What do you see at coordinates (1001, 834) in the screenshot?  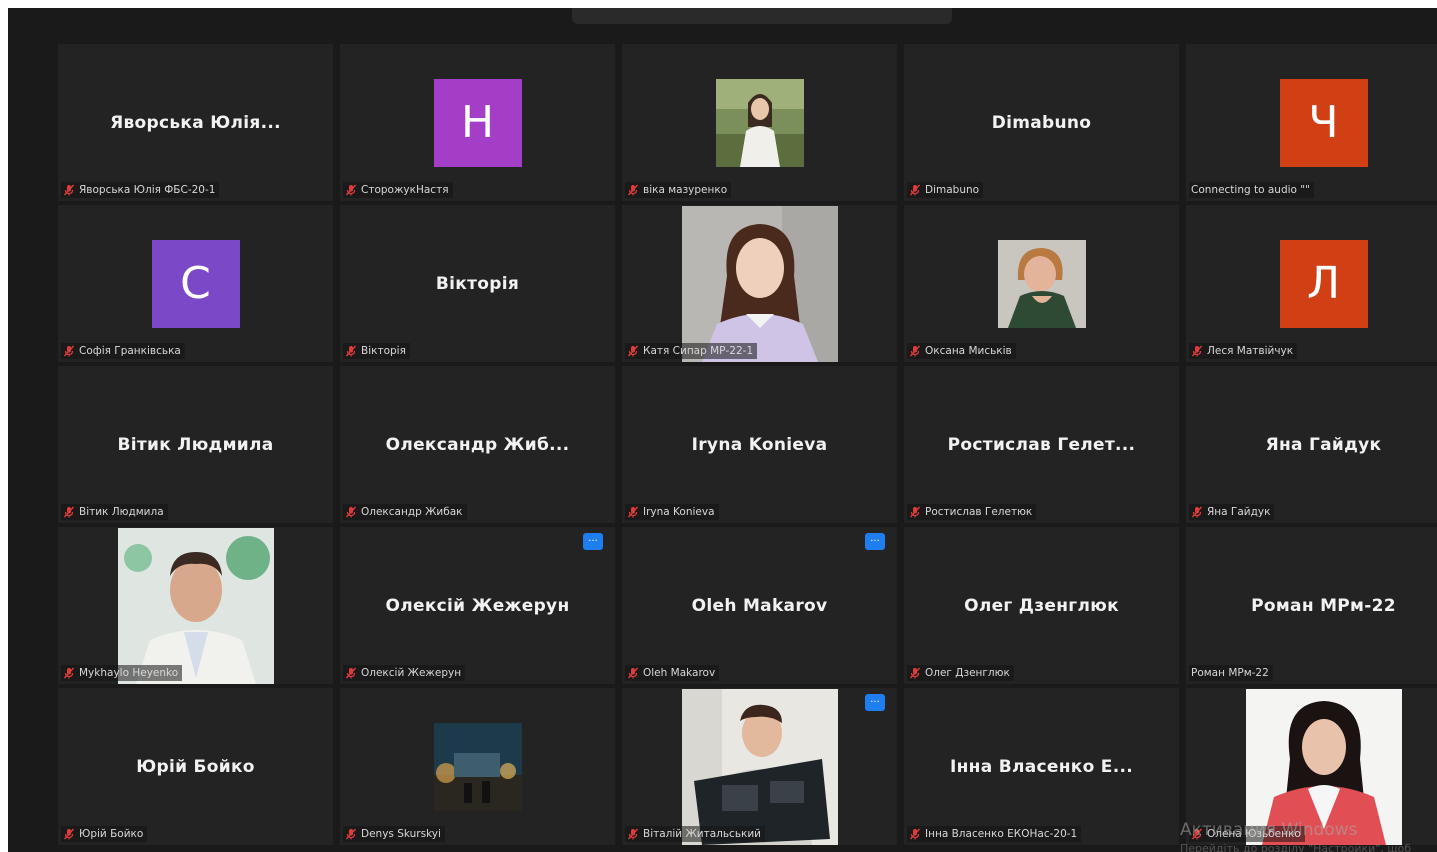 I see `participant-label-text: Інна Власенко ЕКОНас-20-1` at bounding box center [1001, 834].